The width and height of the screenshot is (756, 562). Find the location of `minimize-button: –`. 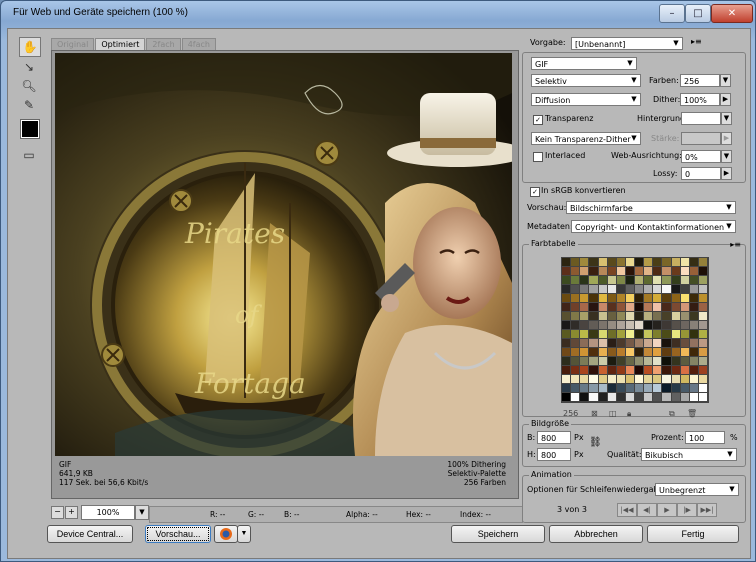

minimize-button: – is located at coordinates (672, 13).